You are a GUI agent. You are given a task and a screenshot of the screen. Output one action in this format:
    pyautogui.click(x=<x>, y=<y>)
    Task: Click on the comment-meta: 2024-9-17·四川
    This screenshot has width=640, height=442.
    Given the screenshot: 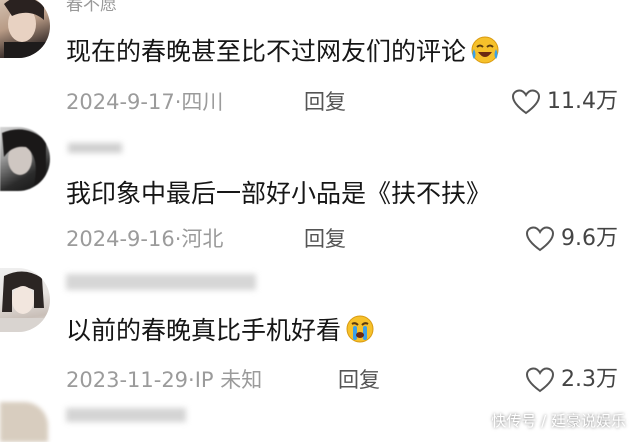 What is the action you would take?
    pyautogui.click(x=144, y=102)
    